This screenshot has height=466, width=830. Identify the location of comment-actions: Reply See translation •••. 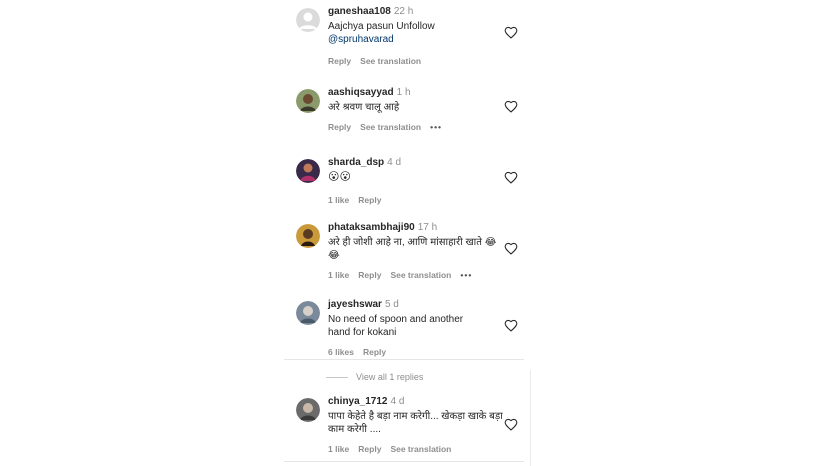
(418, 127).